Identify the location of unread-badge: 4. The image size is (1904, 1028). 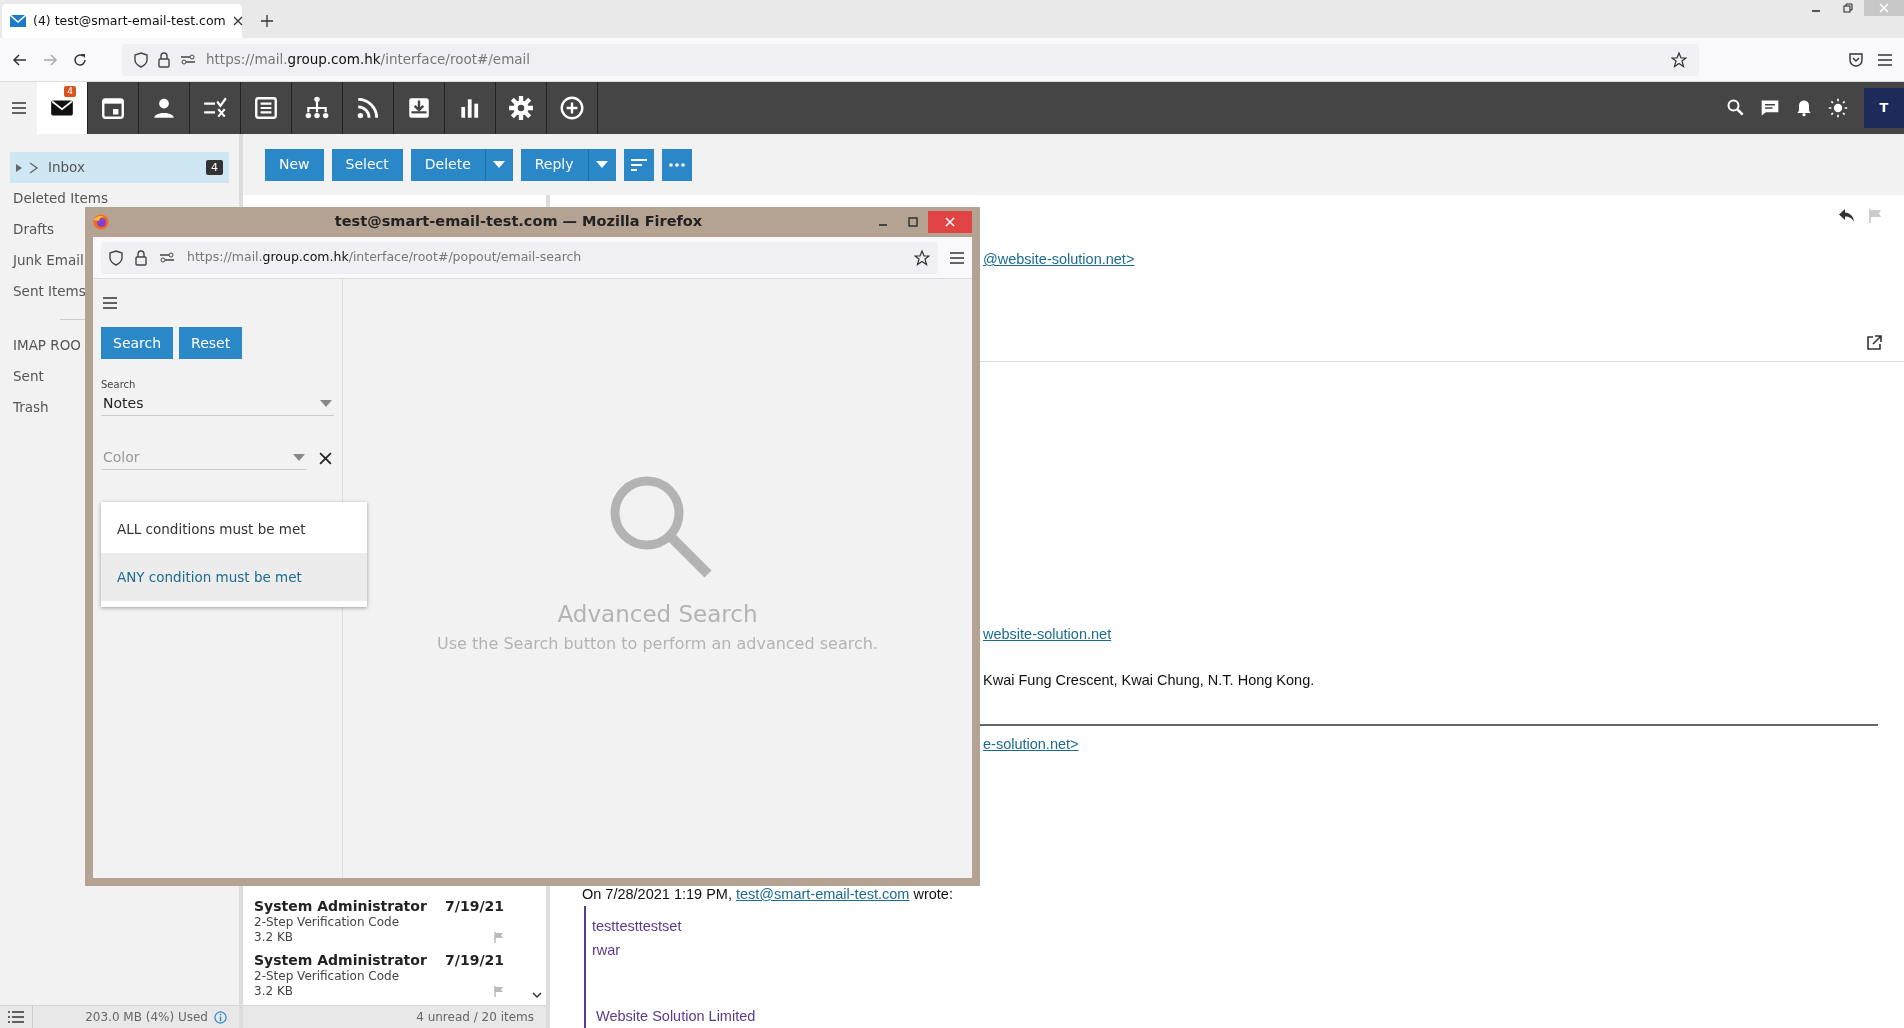
(70, 91).